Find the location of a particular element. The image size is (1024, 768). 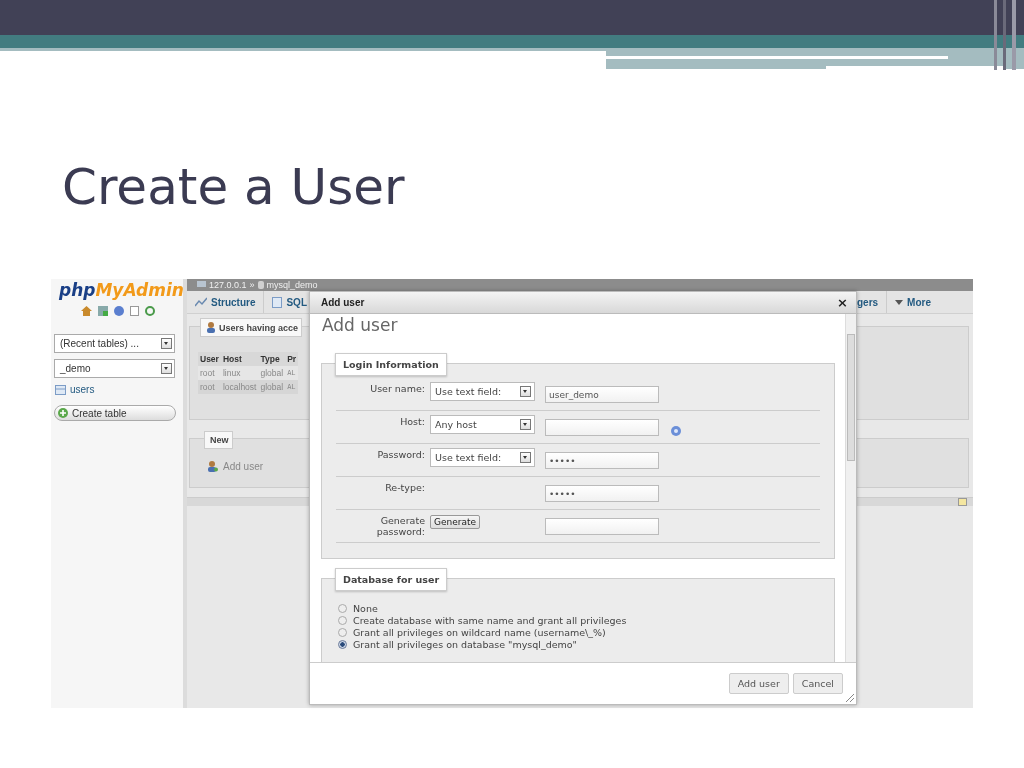

add-user-button: Add user is located at coordinates (758, 683).